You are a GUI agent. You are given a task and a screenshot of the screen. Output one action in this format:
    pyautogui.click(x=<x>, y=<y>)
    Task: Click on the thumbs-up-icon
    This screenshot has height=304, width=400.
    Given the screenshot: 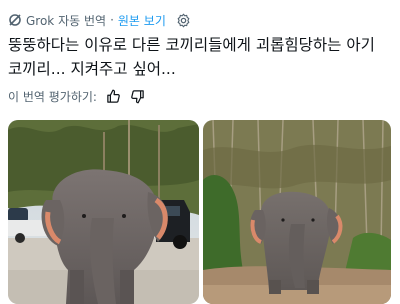 What is the action you would take?
    pyautogui.click(x=113, y=96)
    